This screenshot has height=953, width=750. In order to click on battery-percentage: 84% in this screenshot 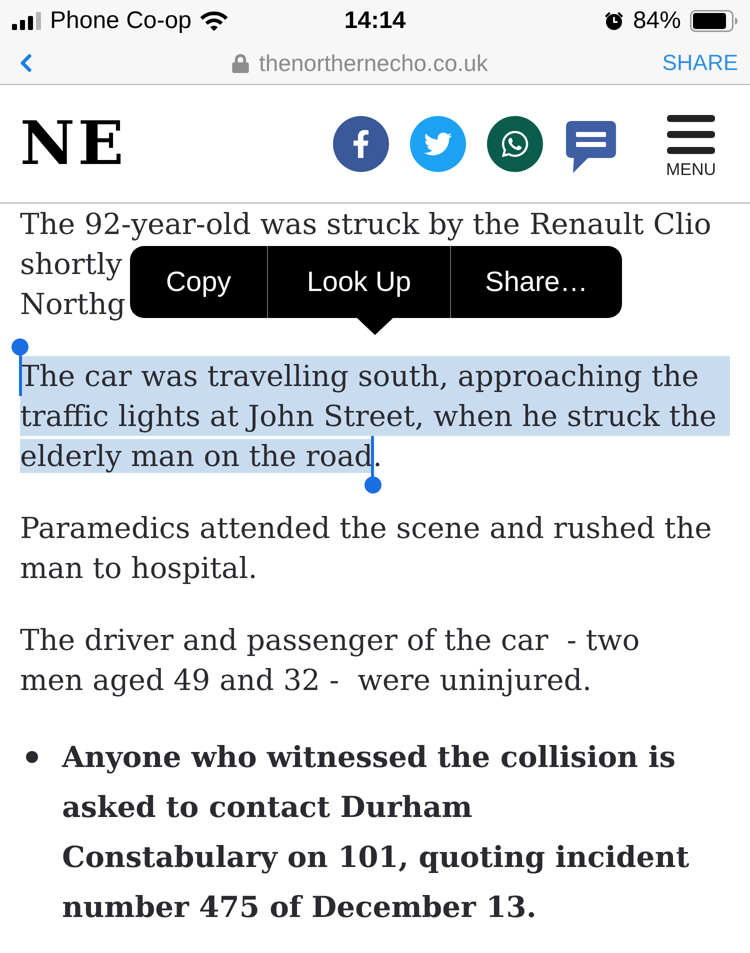, I will do `click(656, 21)`.